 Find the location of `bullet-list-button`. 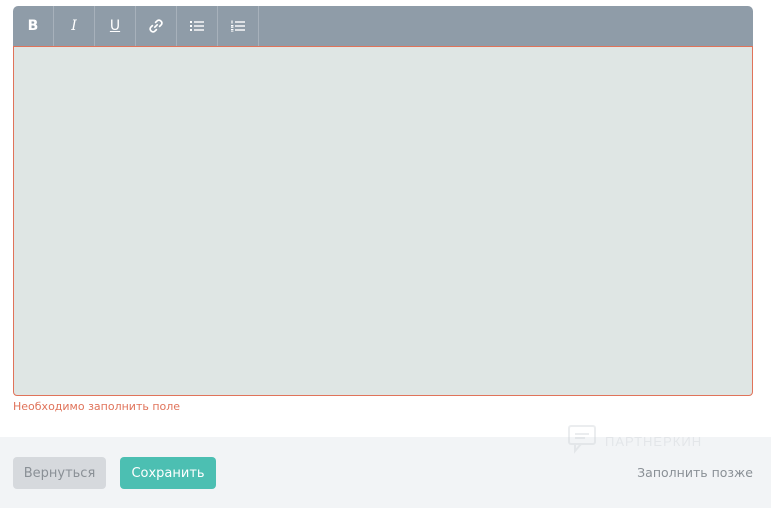

bullet-list-button is located at coordinates (197, 26).